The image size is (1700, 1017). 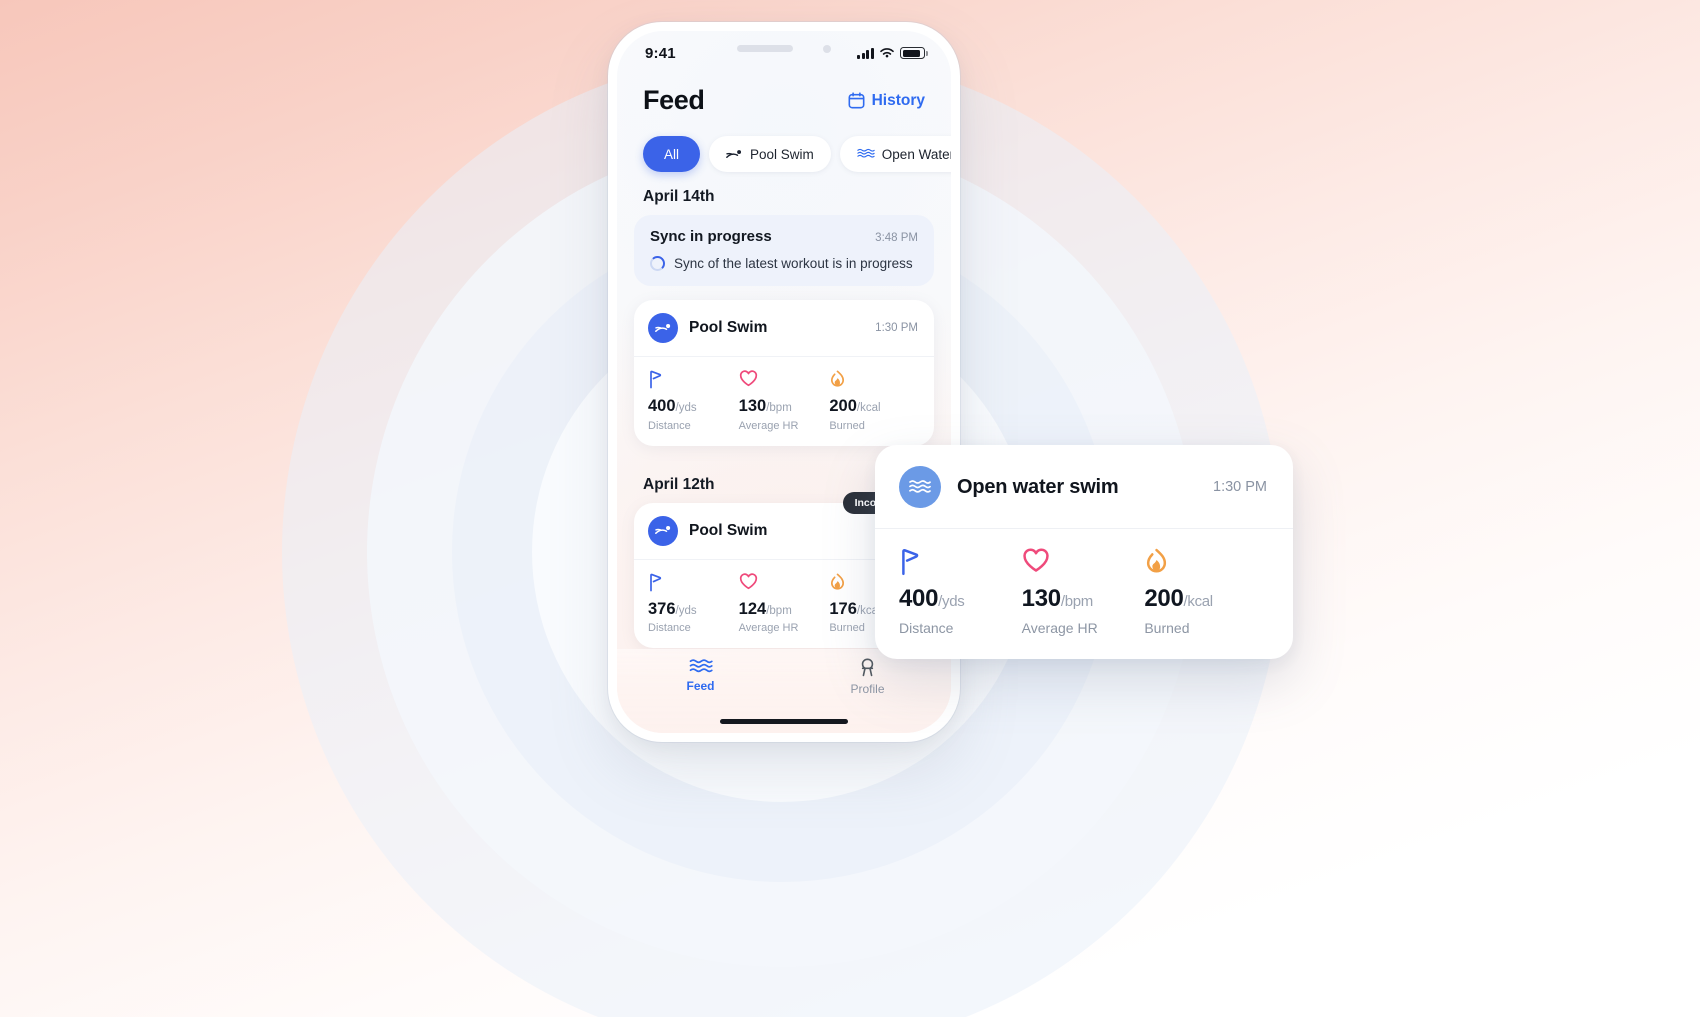 I want to click on metric-average-hr: 130/bpm Average HR, so click(x=784, y=401).